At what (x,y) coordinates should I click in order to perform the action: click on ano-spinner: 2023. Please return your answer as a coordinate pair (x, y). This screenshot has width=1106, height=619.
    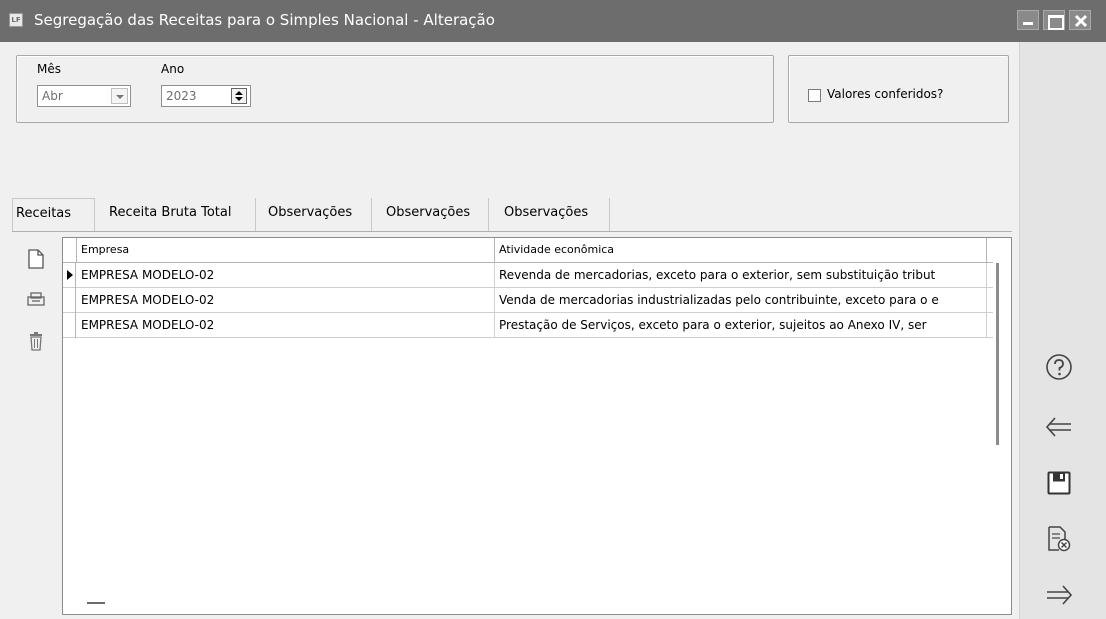
    Looking at the image, I should click on (206, 96).